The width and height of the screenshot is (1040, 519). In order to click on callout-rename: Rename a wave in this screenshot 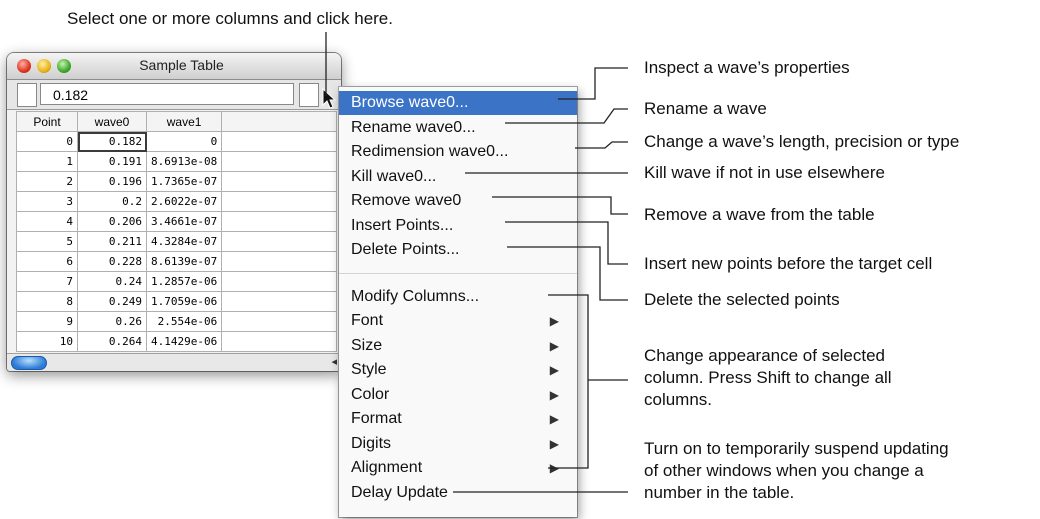, I will do `click(705, 108)`.